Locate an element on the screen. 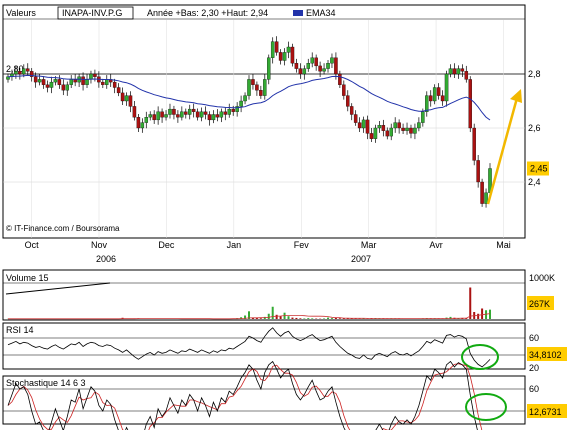 The height and width of the screenshot is (430, 570). stoch-last-label: 12,6731 is located at coordinates (545, 412).